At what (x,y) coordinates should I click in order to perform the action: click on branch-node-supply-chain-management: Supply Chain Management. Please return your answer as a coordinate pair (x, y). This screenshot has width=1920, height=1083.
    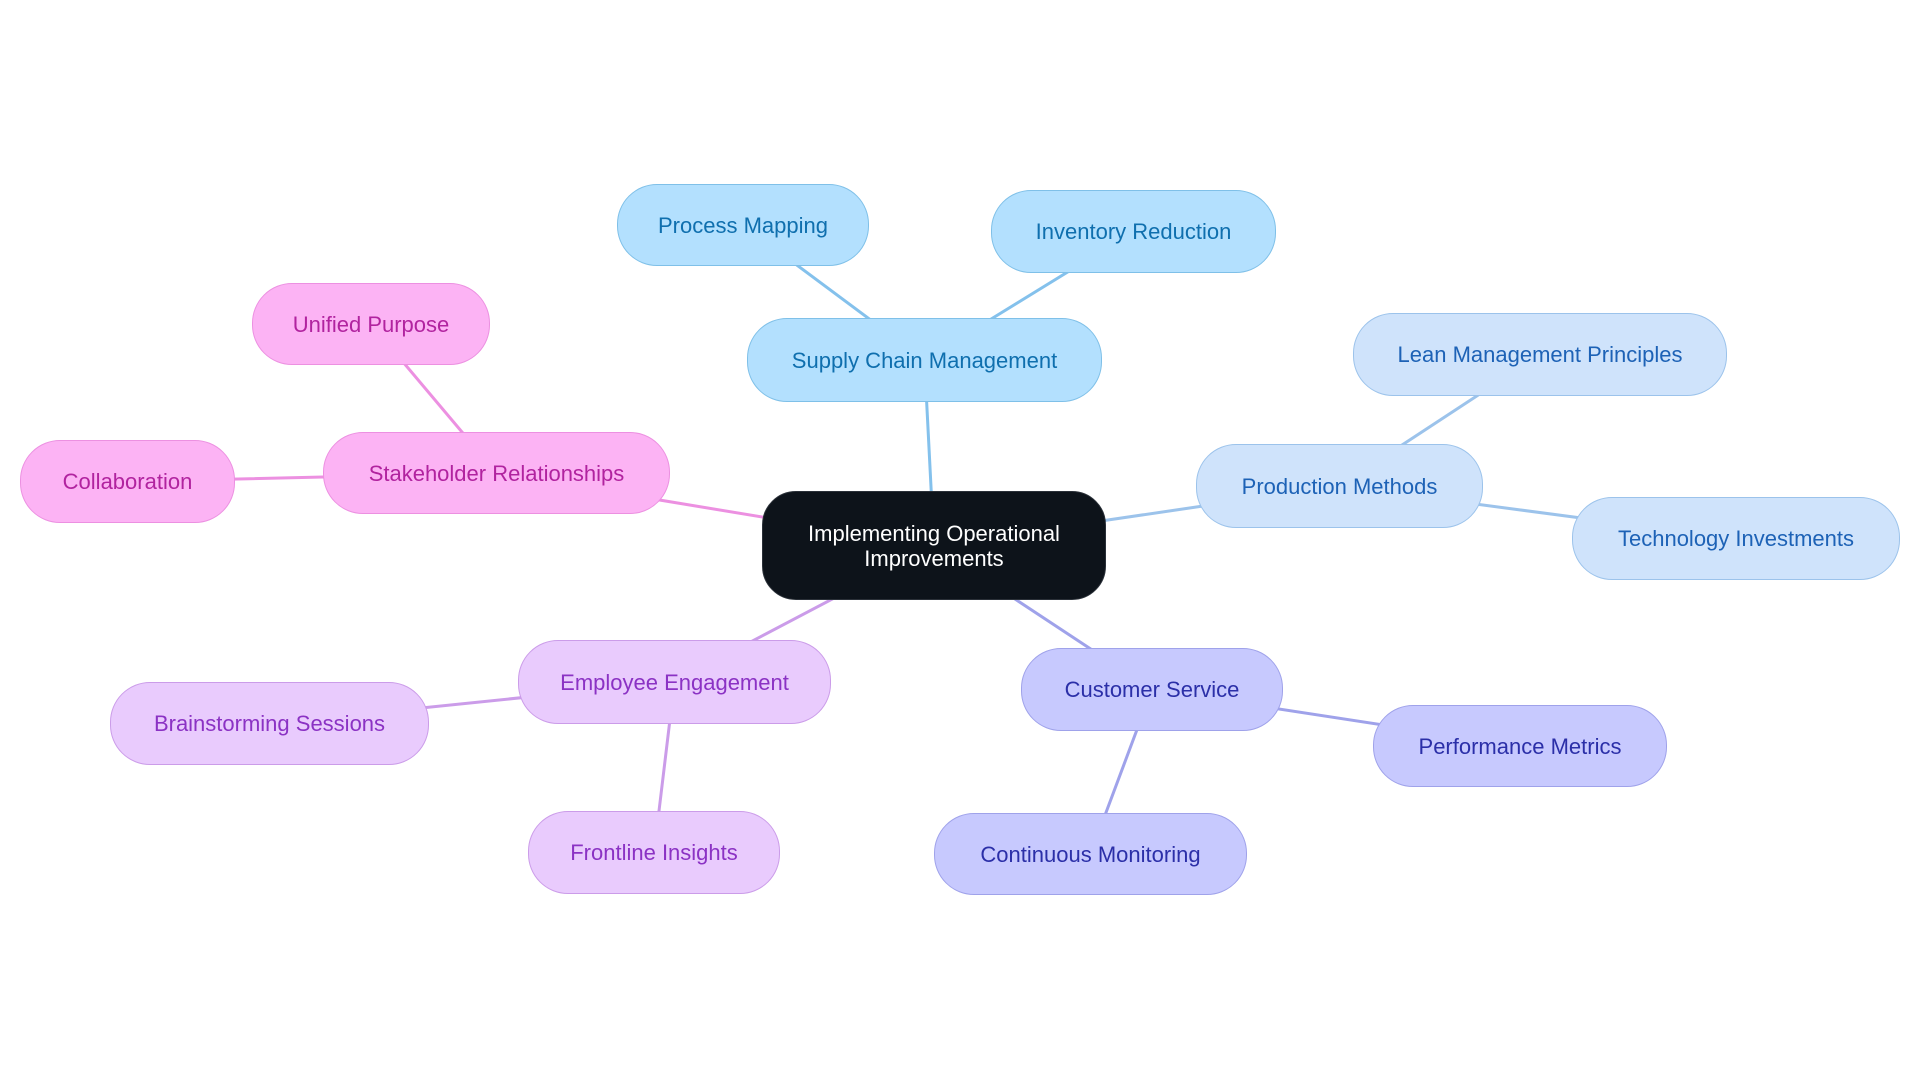
    Looking at the image, I should click on (924, 360).